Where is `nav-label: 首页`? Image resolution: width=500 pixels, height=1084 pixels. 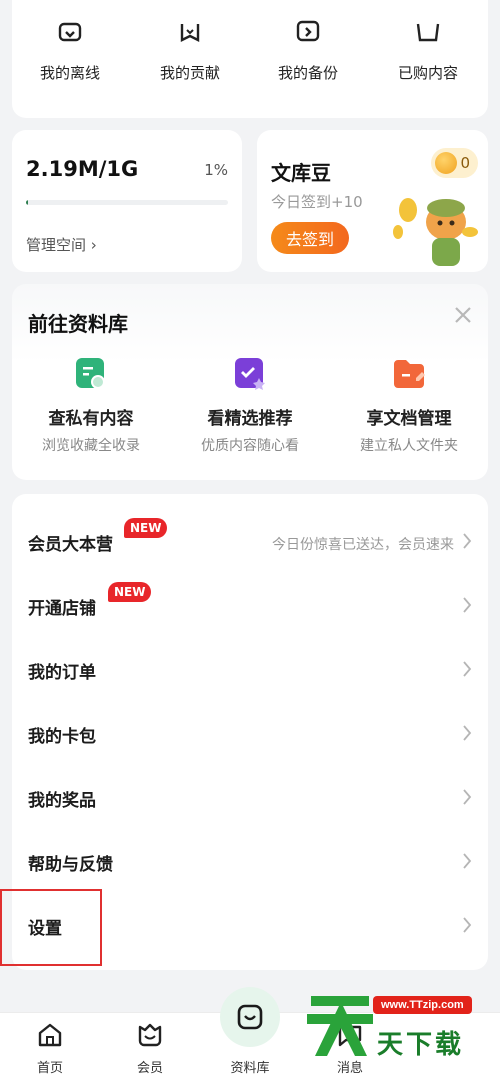
nav-label: 首页 is located at coordinates (49, 1068).